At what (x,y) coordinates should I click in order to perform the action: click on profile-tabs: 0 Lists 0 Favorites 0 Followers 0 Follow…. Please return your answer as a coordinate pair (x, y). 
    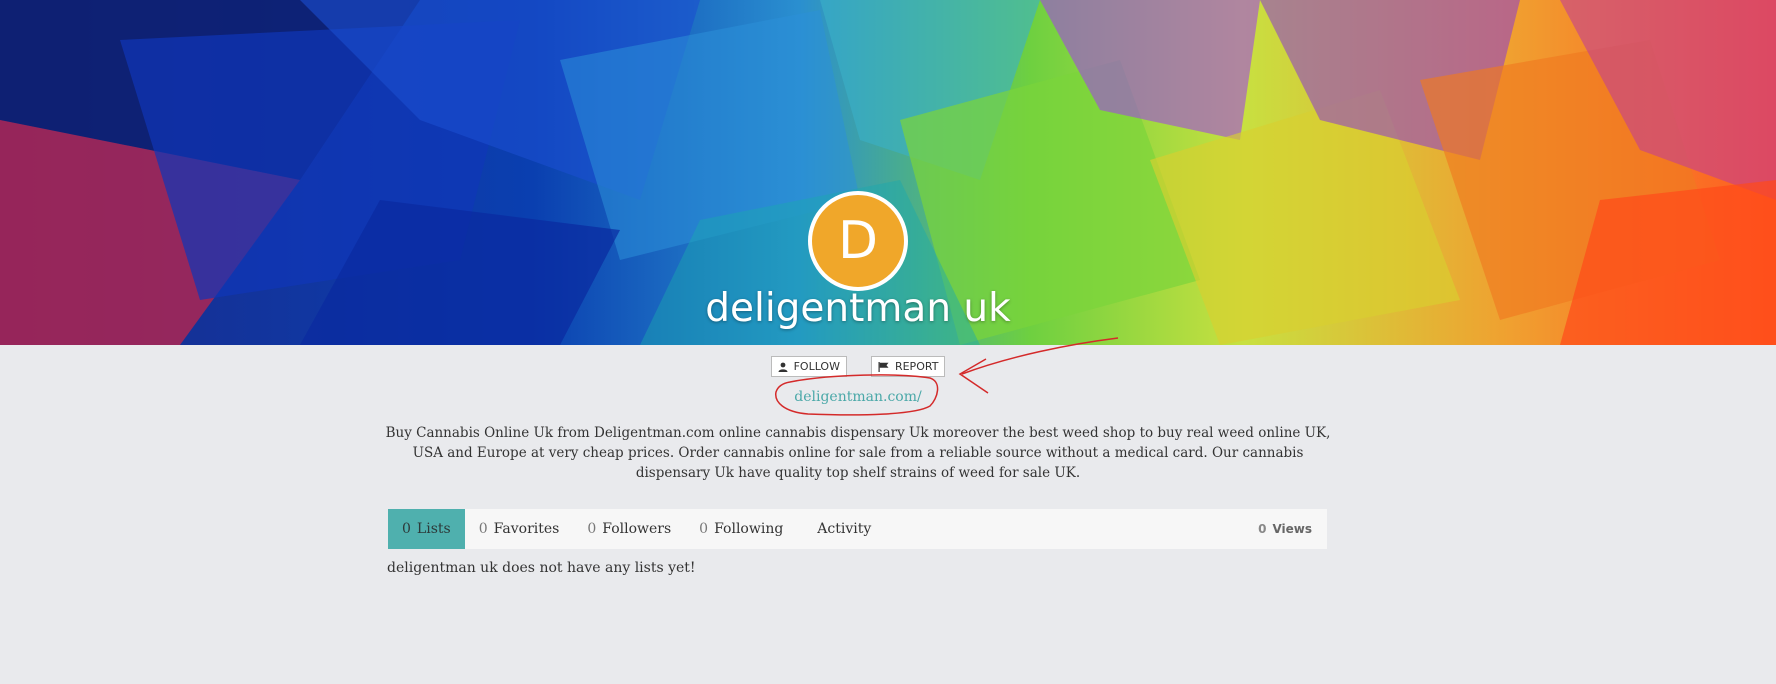
    Looking at the image, I should click on (857, 529).